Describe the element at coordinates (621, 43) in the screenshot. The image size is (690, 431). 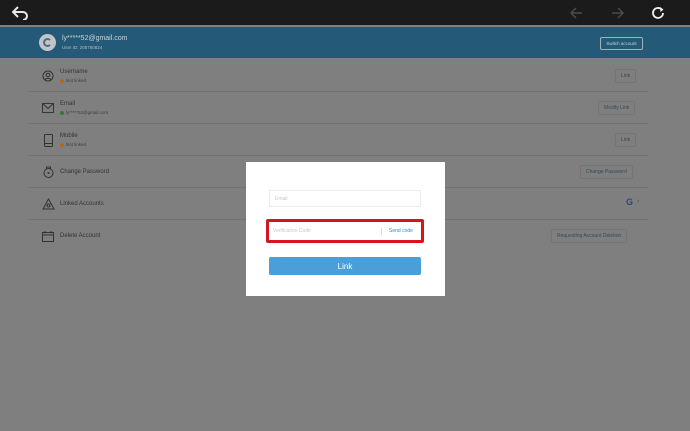
I see `switch-account-button: Switch account` at that location.